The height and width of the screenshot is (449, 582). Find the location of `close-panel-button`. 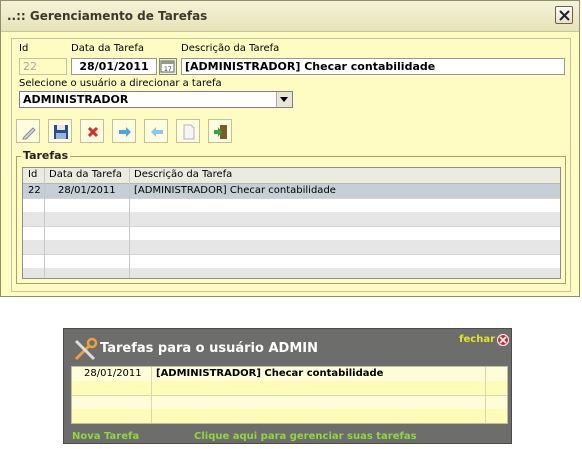

close-panel-button is located at coordinates (503, 340).